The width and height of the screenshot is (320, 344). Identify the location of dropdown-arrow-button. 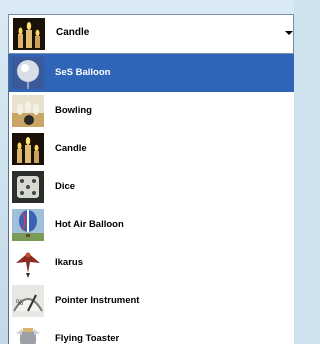
(288, 34).